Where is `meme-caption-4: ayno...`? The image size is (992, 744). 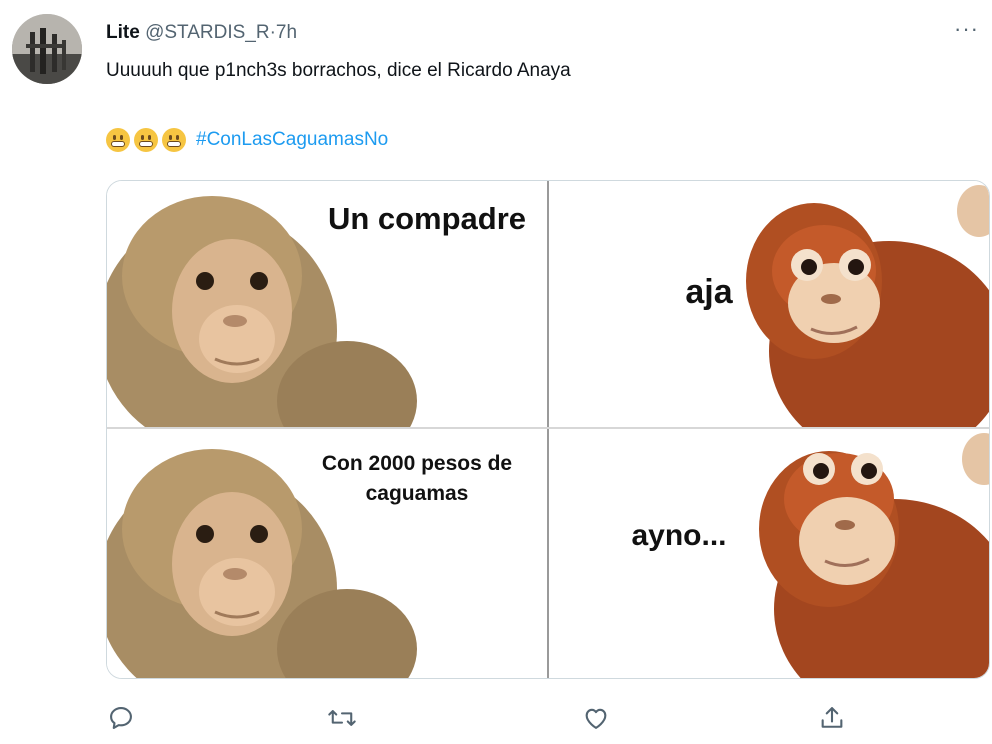
meme-caption-4: ayno... is located at coordinates (679, 535).